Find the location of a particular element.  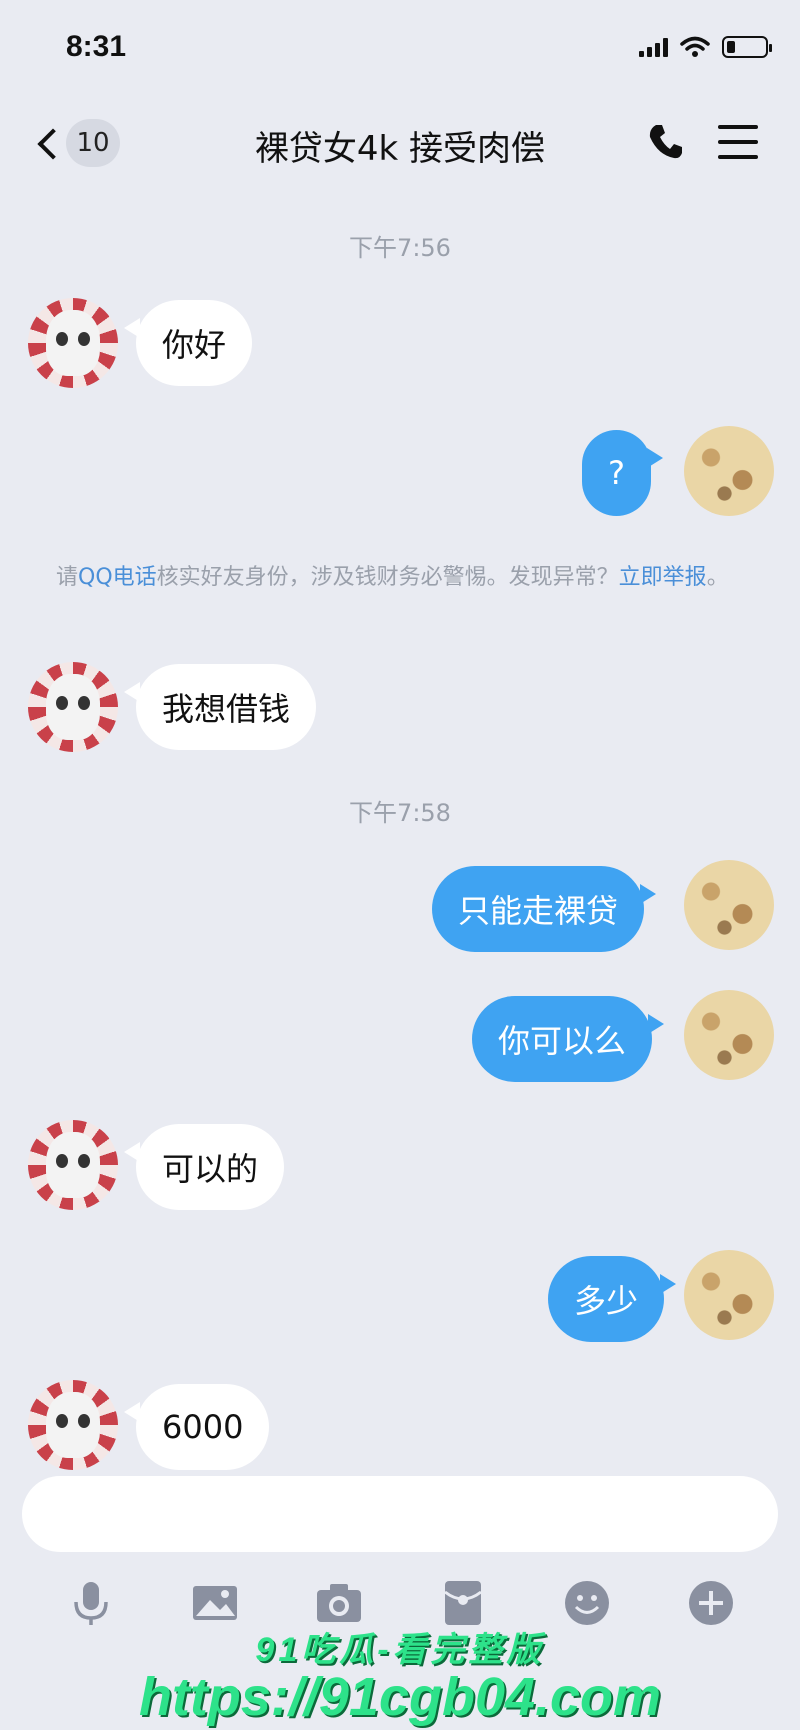

report-link: 立即举报 is located at coordinates (663, 577).